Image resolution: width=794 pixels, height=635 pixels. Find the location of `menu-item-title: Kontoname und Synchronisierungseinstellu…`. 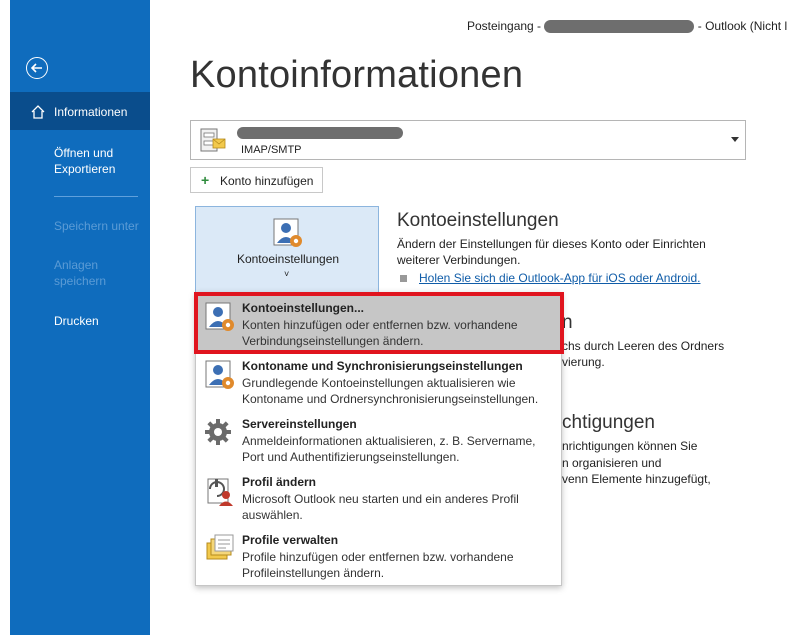

menu-item-title: Kontoname und Synchronisierungseinstellu… is located at coordinates (382, 366).